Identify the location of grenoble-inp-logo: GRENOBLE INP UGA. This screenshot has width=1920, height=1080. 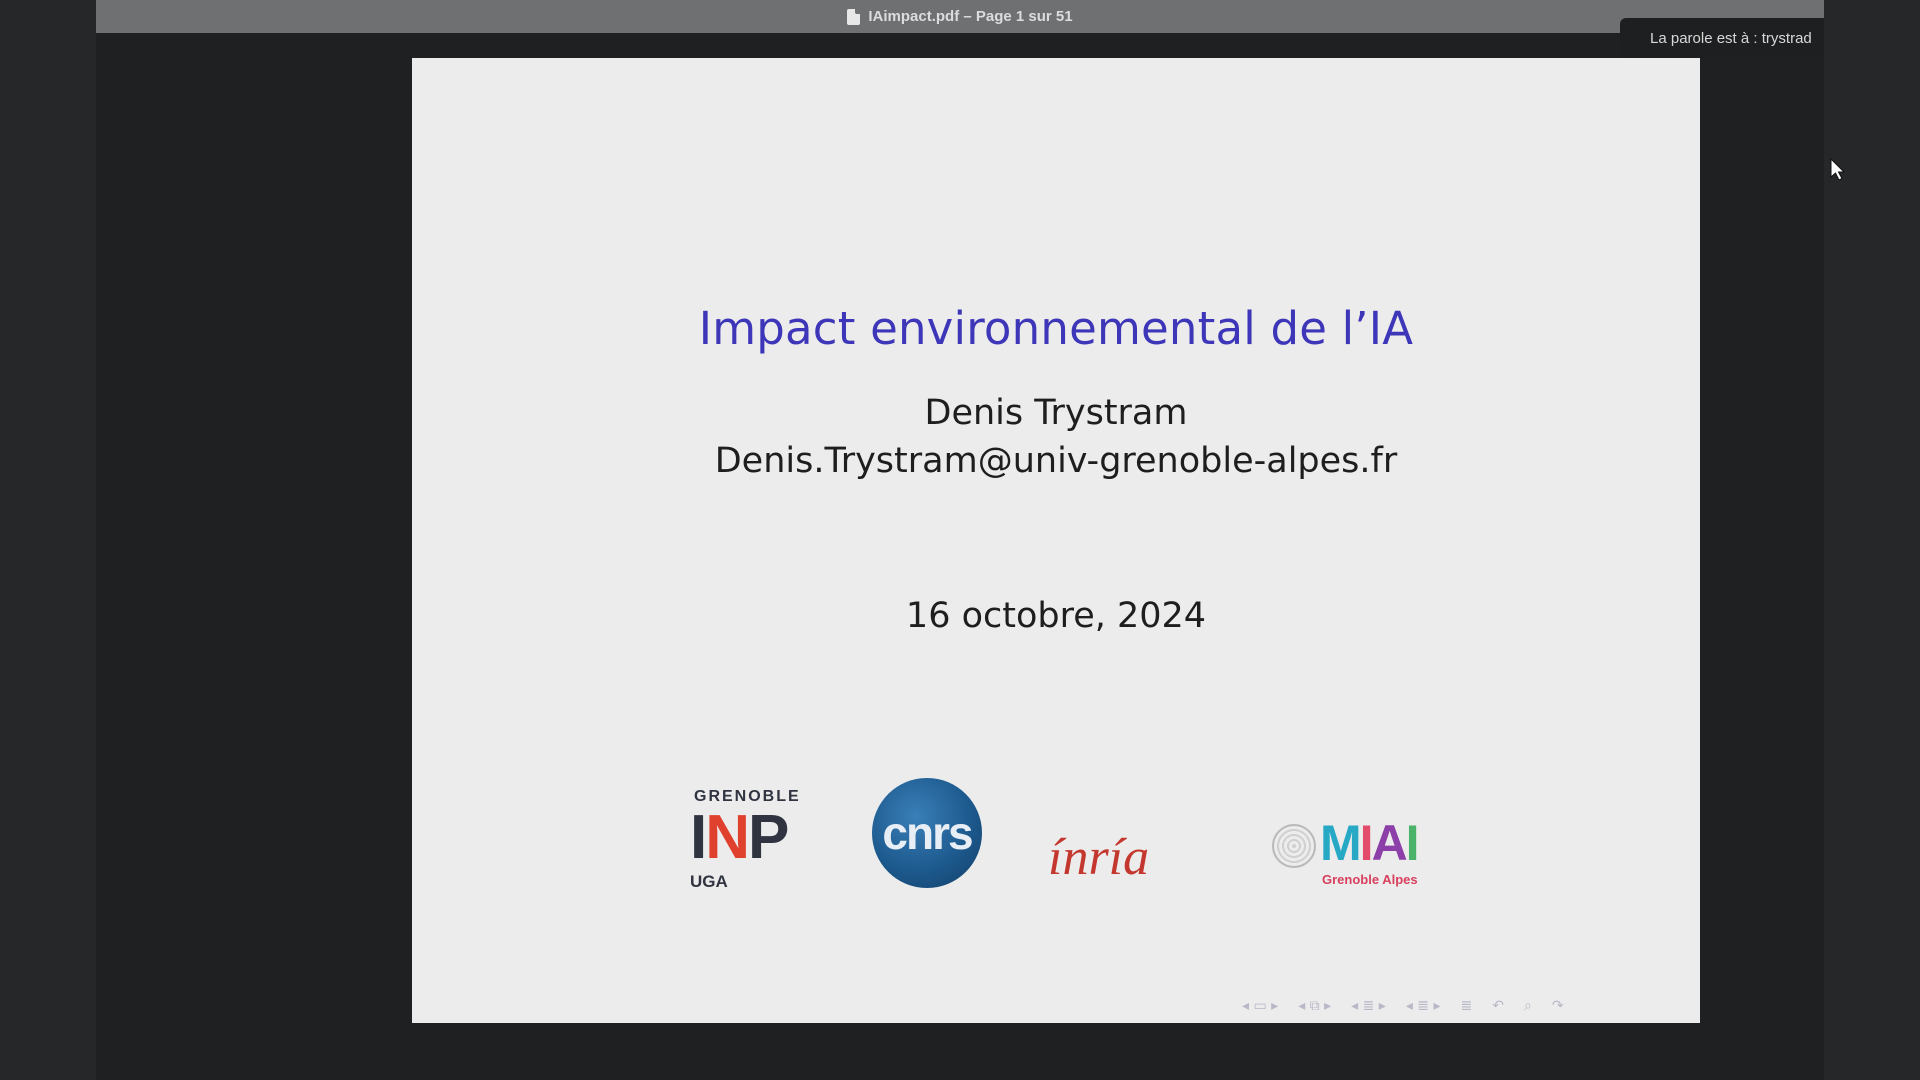
(746, 843).